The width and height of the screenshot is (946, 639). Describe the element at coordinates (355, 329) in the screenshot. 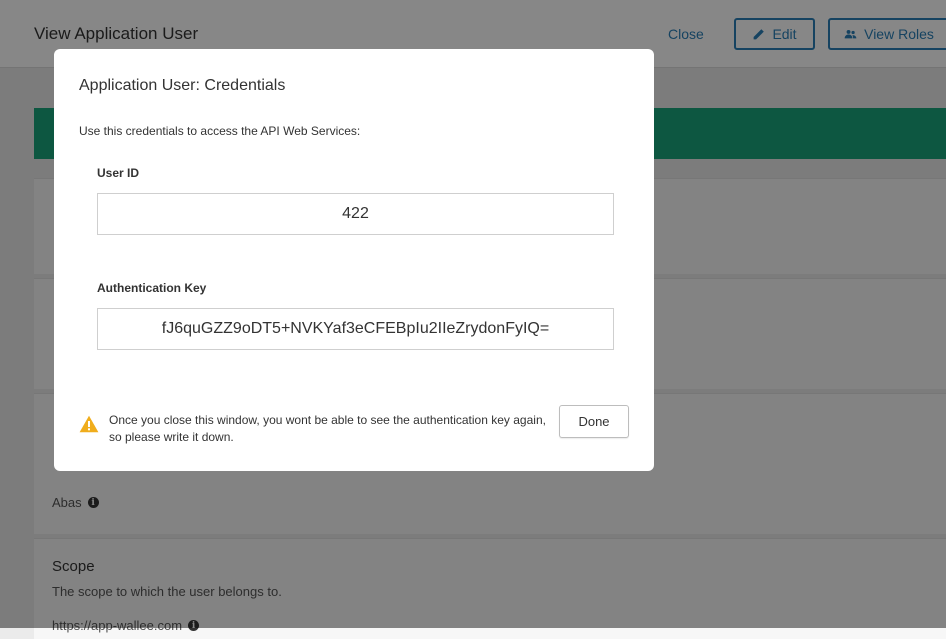

I see `auth-key-field` at that location.